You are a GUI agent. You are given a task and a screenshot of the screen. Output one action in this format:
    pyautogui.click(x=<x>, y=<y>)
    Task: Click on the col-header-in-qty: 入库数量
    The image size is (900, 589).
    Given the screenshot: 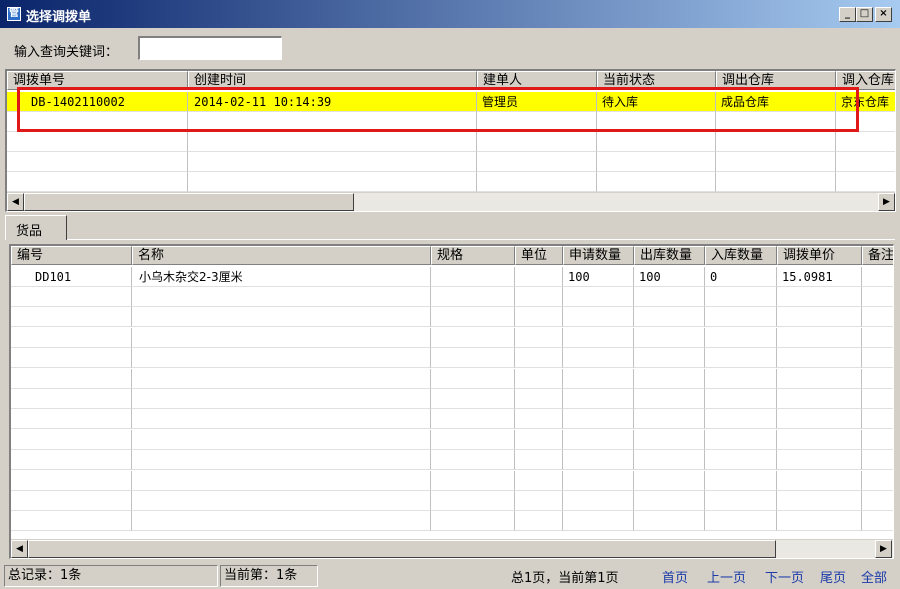 What is the action you would take?
    pyautogui.click(x=741, y=255)
    